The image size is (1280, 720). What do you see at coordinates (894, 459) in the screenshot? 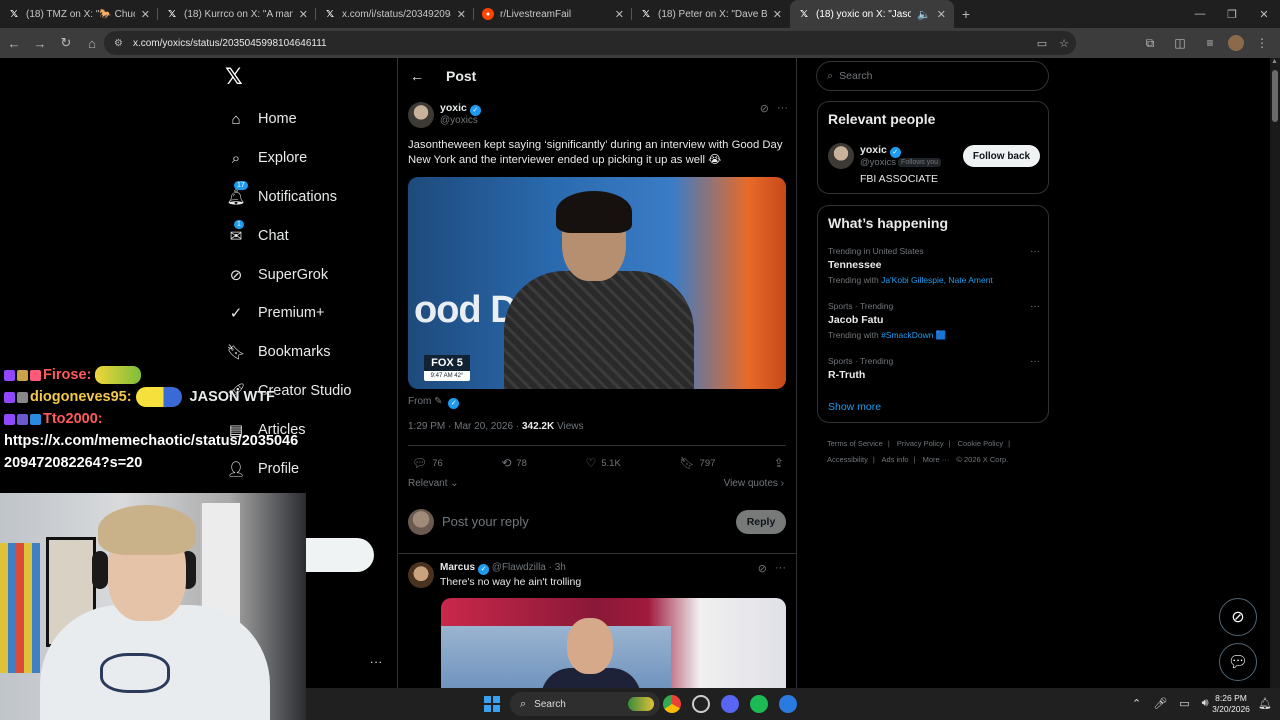
I see `footer-link: Ads info` at bounding box center [894, 459].